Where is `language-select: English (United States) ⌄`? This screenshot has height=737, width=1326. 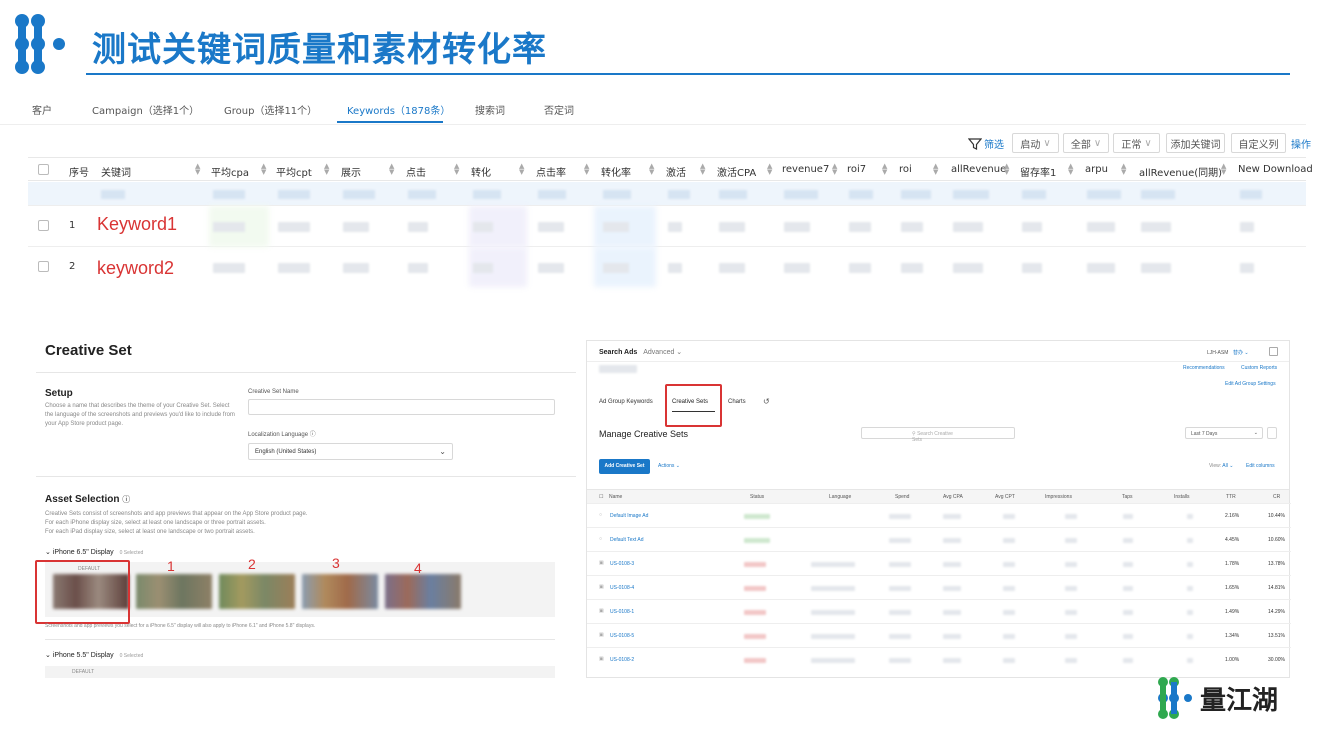 language-select: English (United States) ⌄ is located at coordinates (350, 451).